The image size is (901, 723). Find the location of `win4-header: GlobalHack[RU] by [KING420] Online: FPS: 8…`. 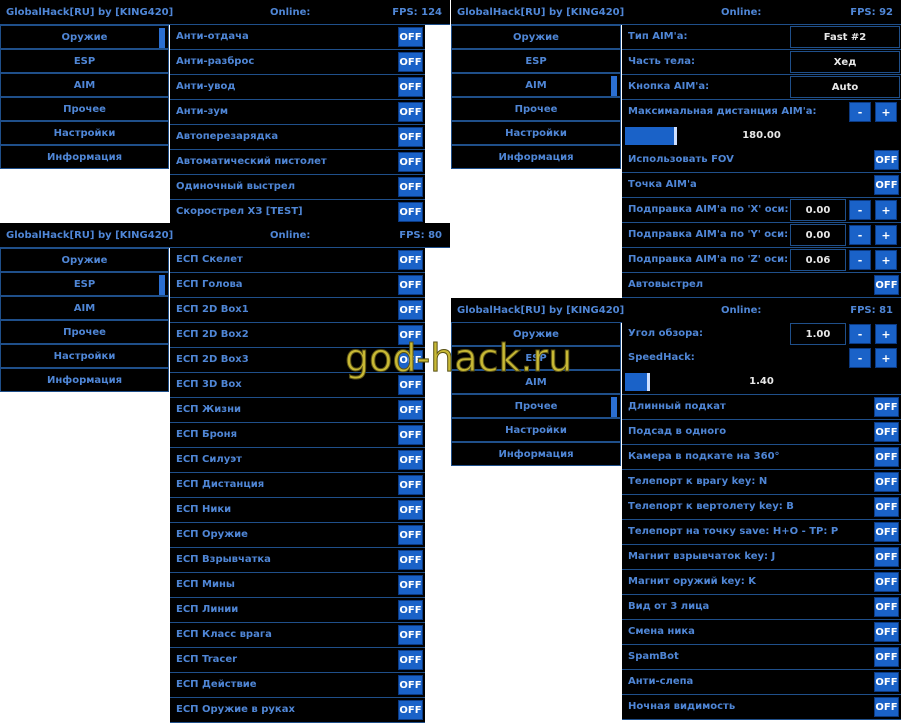

win4-header: GlobalHack[RU] by [KING420] Online: FPS: 8… is located at coordinates (676, 310).